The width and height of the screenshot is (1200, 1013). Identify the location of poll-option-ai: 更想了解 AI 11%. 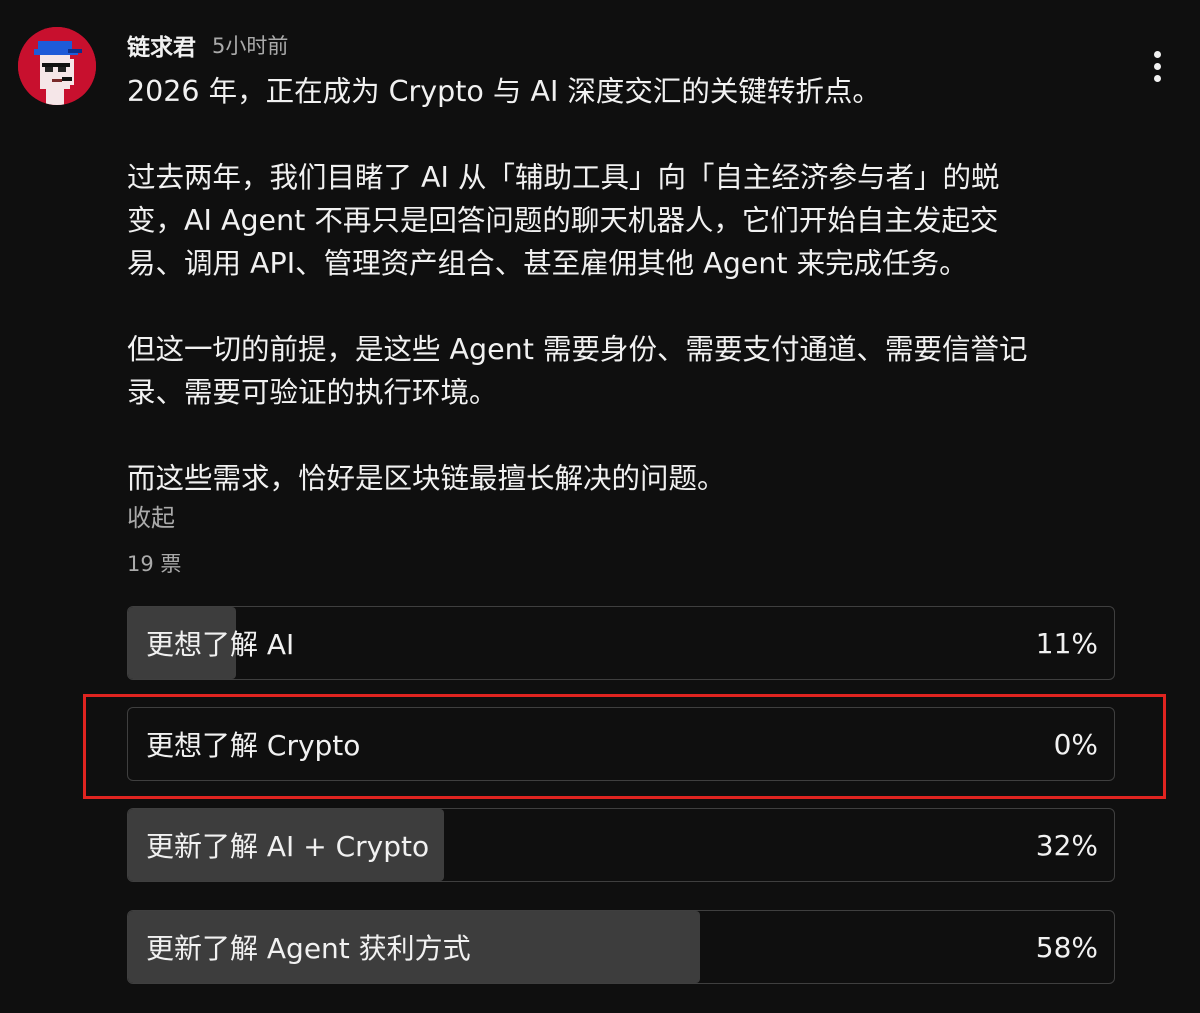
(621, 643).